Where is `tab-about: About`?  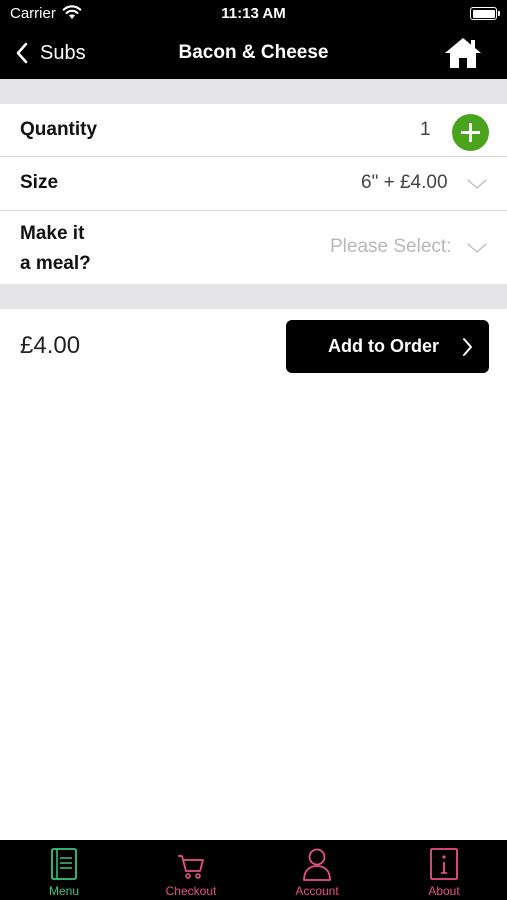 tab-about: About is located at coordinates (444, 870).